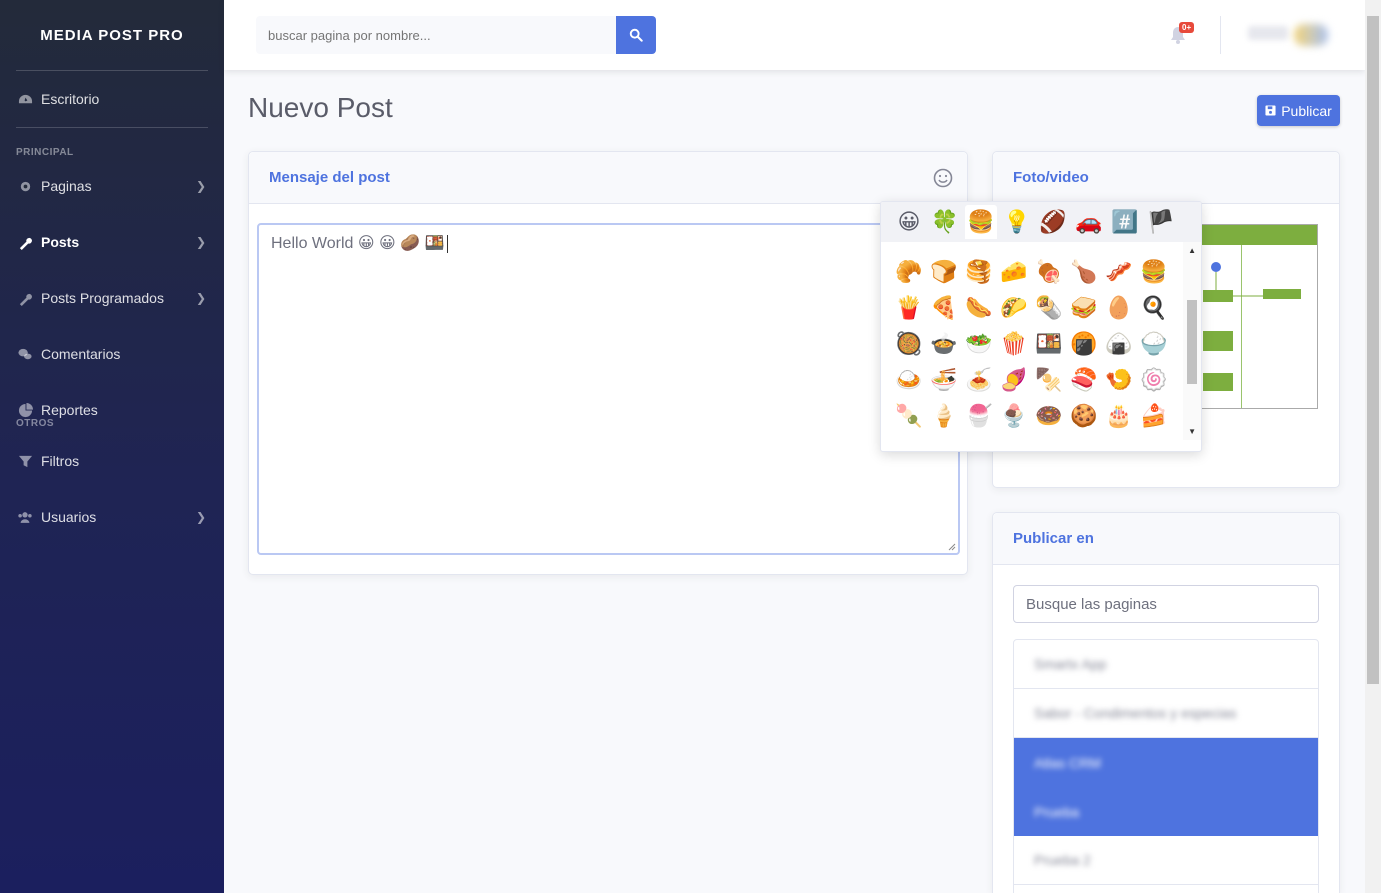  Describe the element at coordinates (1014, 272) in the screenshot. I see `emoji-item: 🧀` at that location.